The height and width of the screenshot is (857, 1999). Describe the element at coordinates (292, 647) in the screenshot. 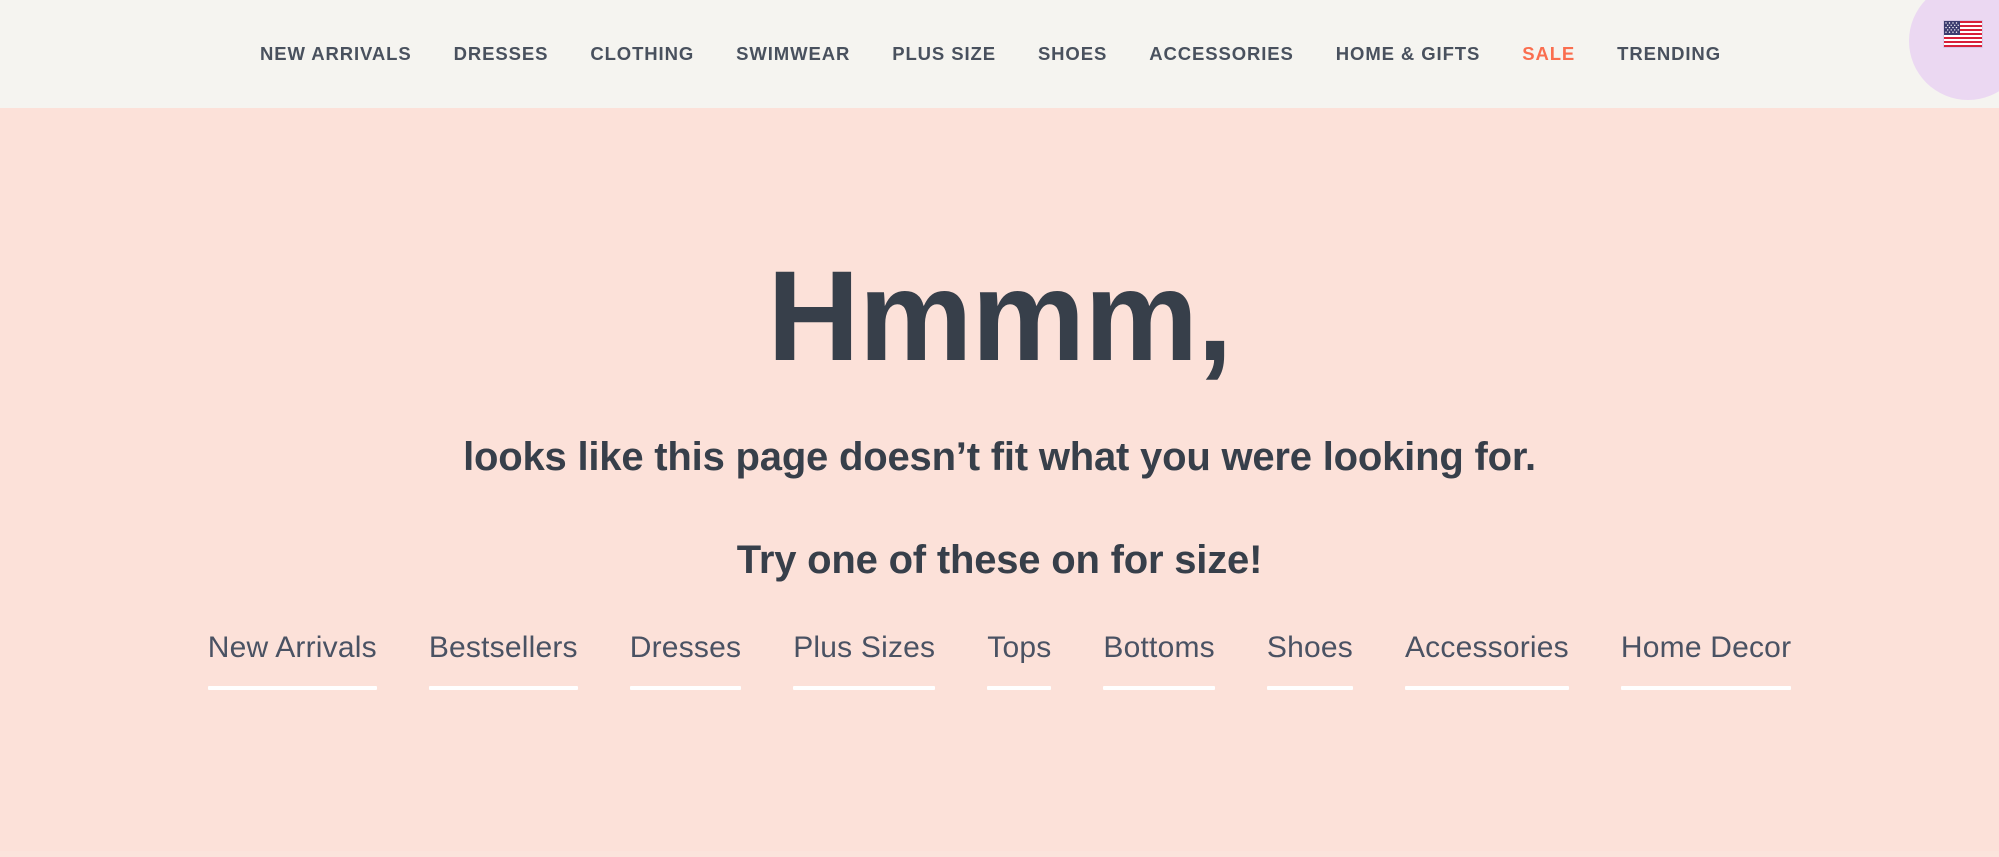

I see `quick-link-label: New Arrivals` at that location.